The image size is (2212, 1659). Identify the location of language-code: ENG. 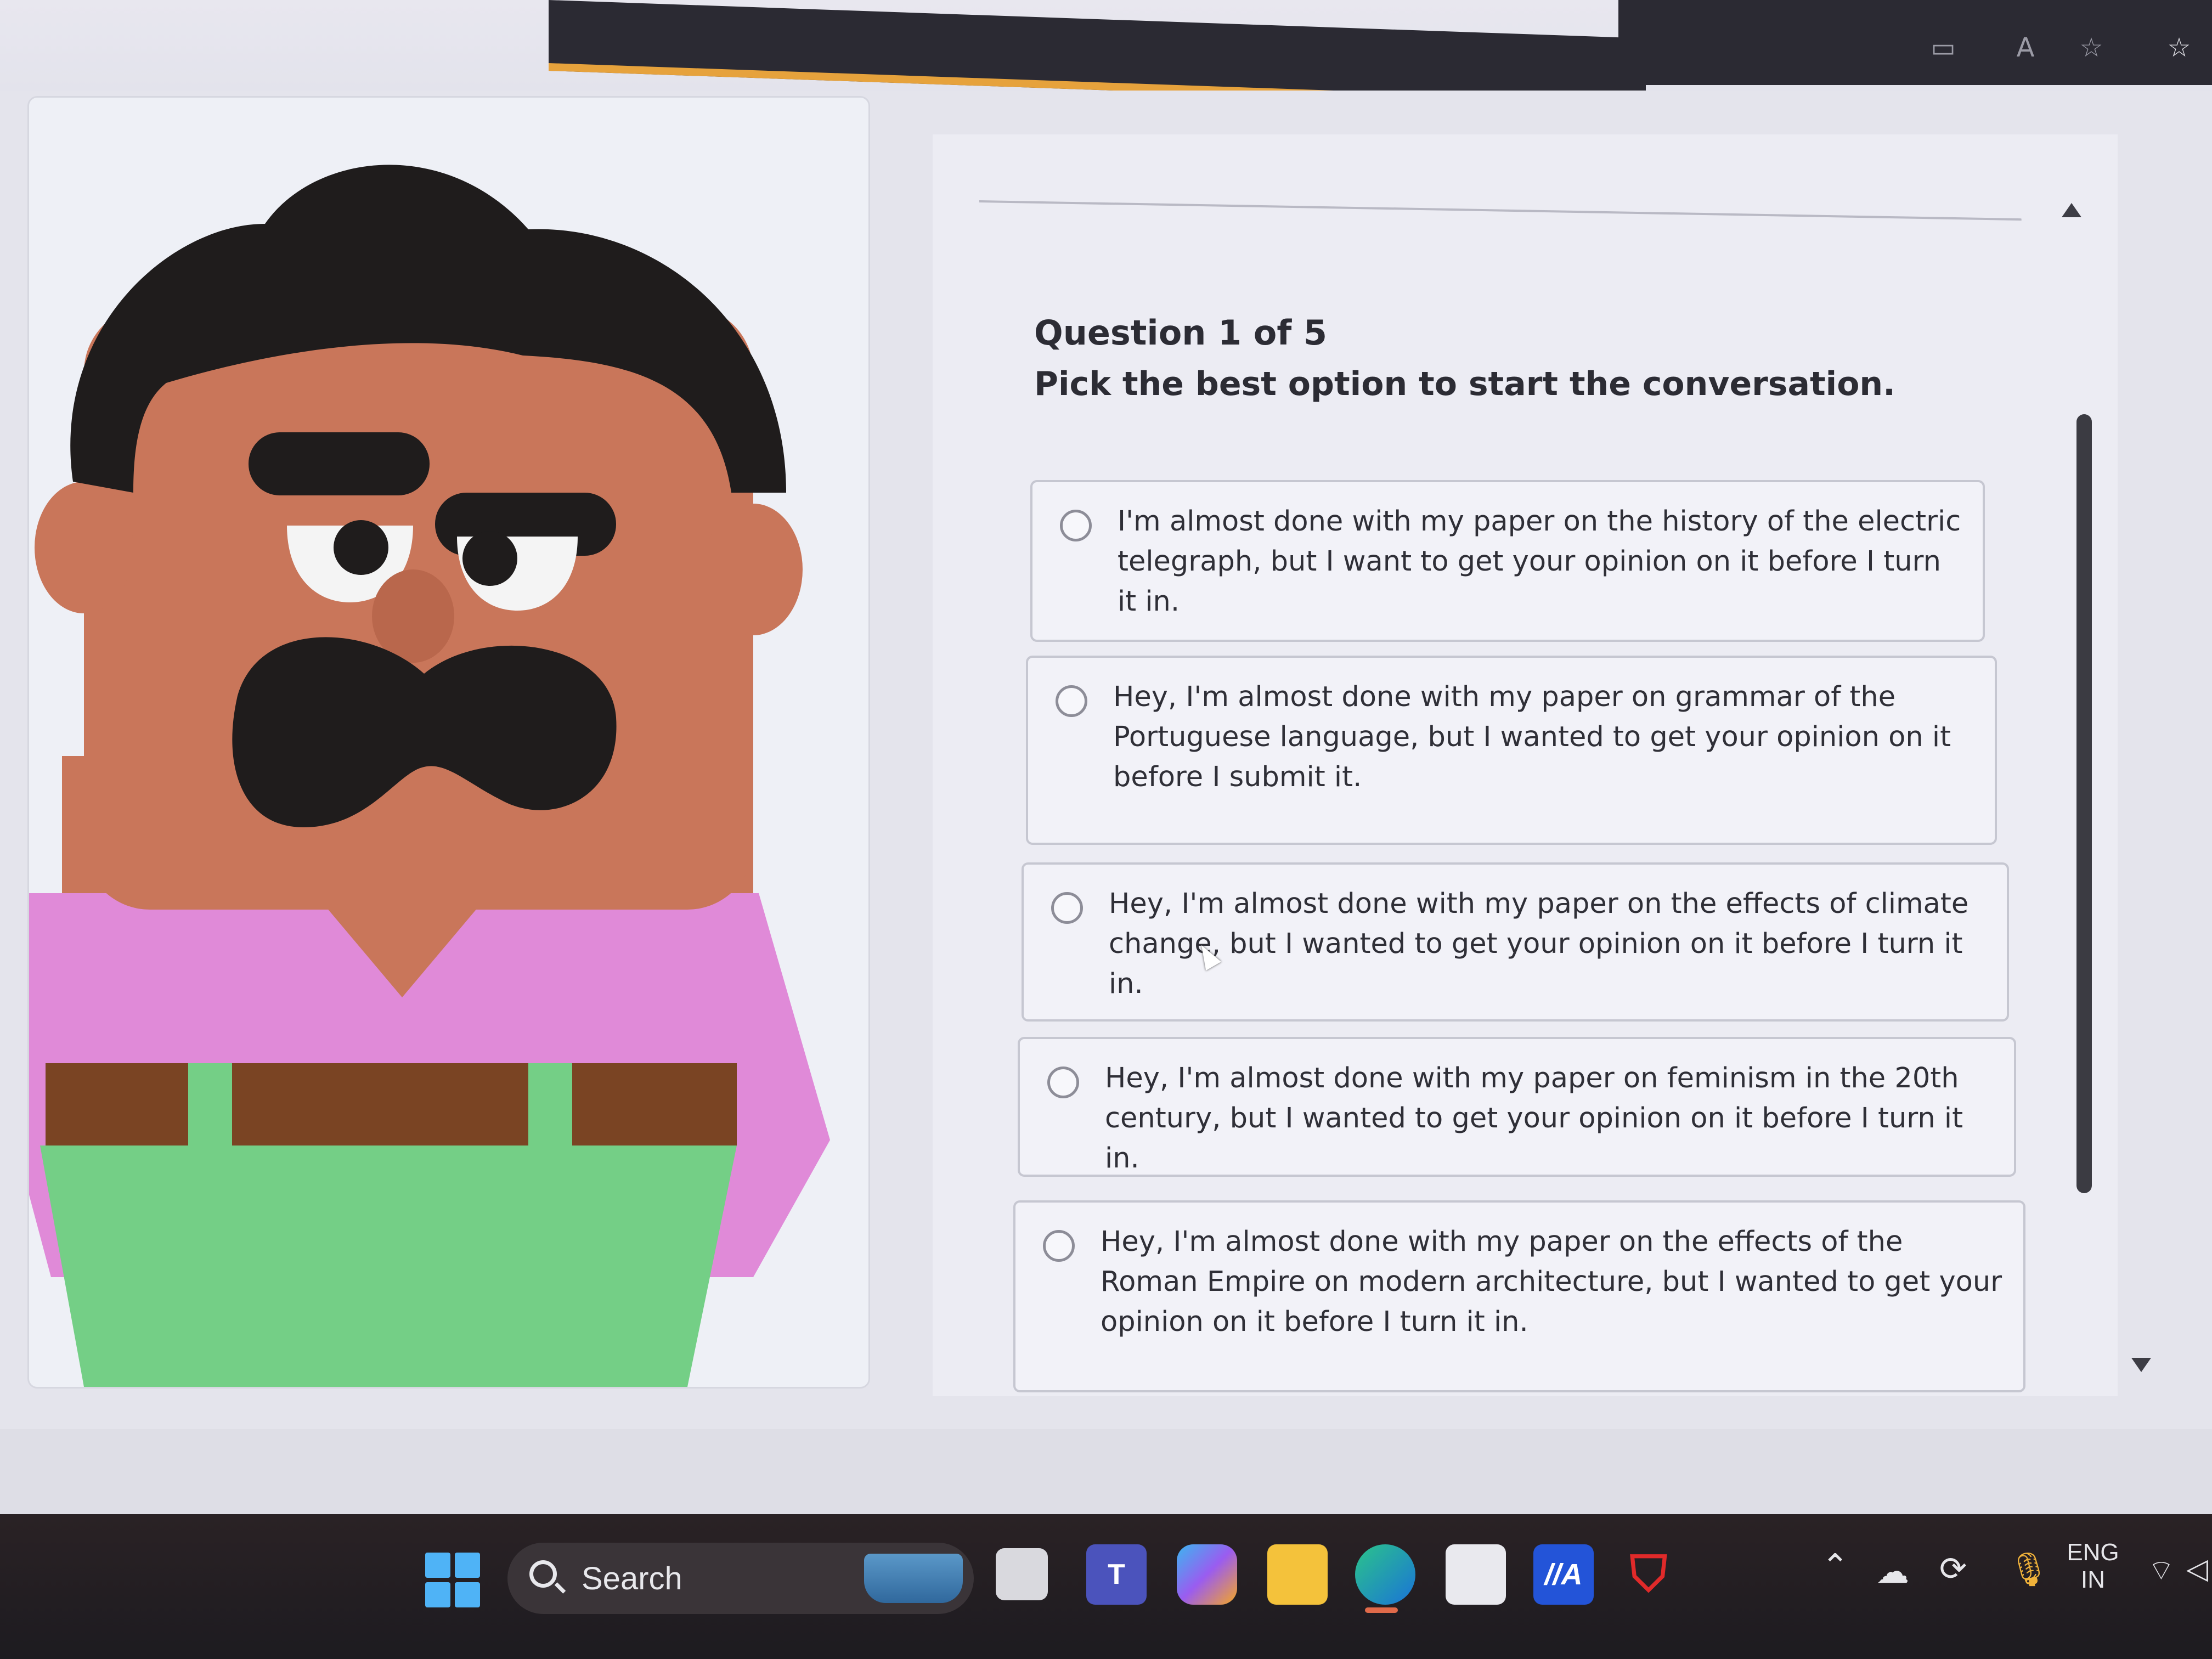
(2093, 1552).